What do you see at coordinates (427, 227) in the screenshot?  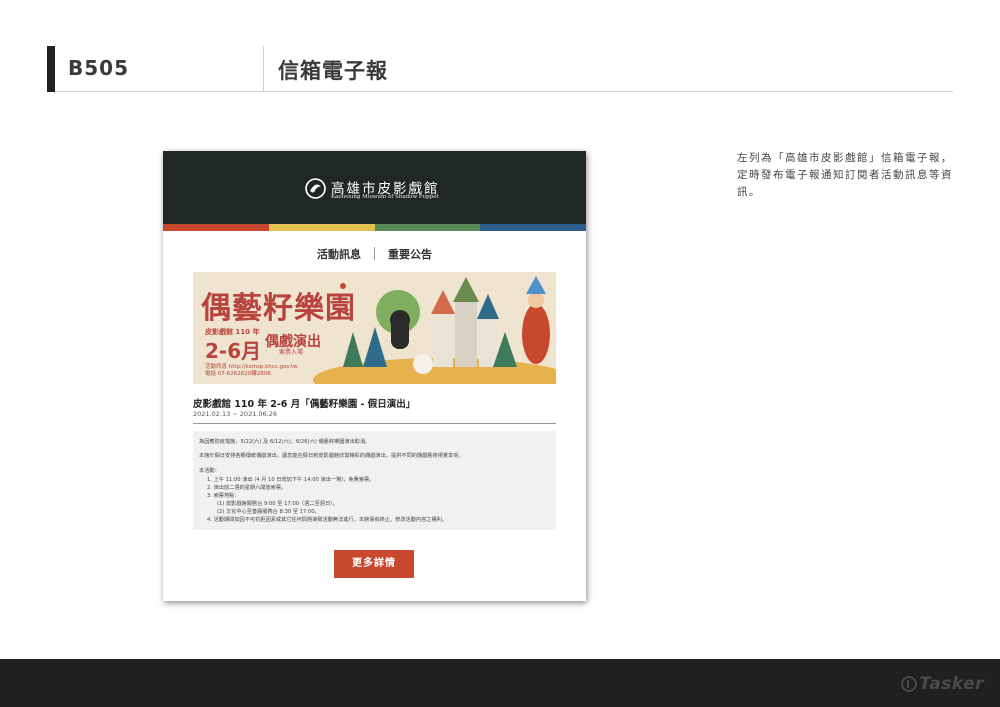 I see `color-stripe-green` at bounding box center [427, 227].